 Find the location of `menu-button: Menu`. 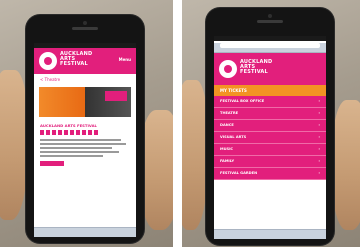

menu-button: Menu is located at coordinates (125, 59).